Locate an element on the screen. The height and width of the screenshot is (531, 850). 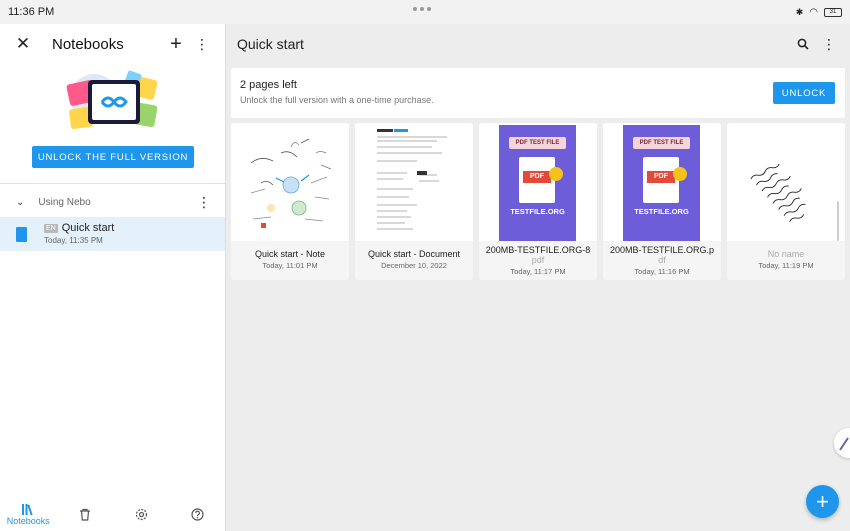
banner-title: 2 pages left is located at coordinates (268, 85).